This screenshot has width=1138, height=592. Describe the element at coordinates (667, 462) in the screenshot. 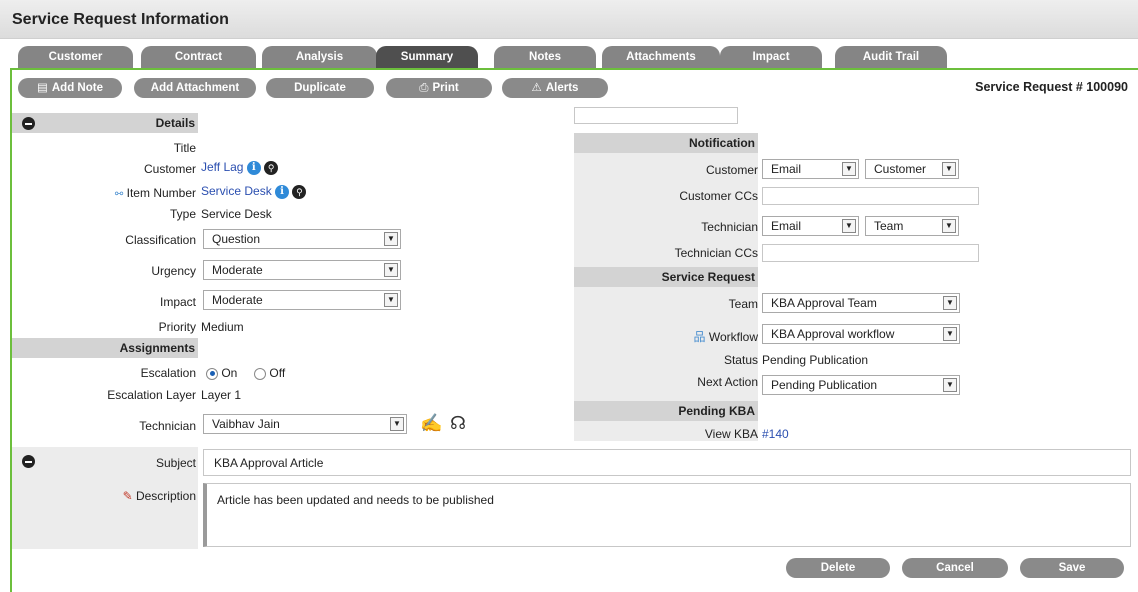

I see `subject-input: KBA Approval Article` at that location.